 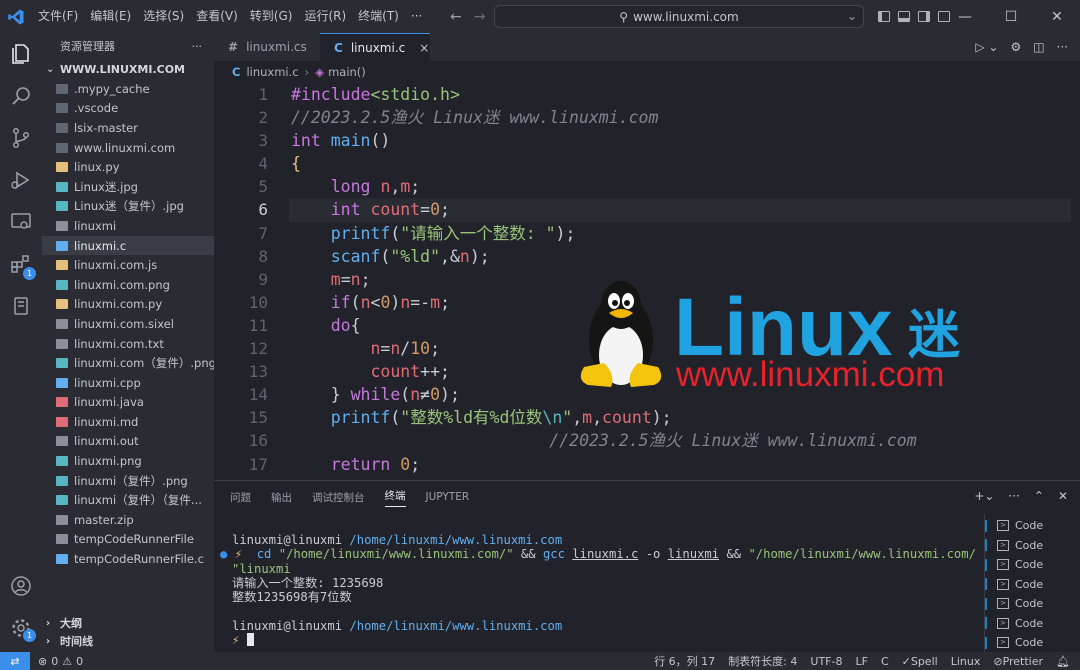 What do you see at coordinates (163, 16) in the screenshot?
I see `menu-selection: 选择(S)` at bounding box center [163, 16].